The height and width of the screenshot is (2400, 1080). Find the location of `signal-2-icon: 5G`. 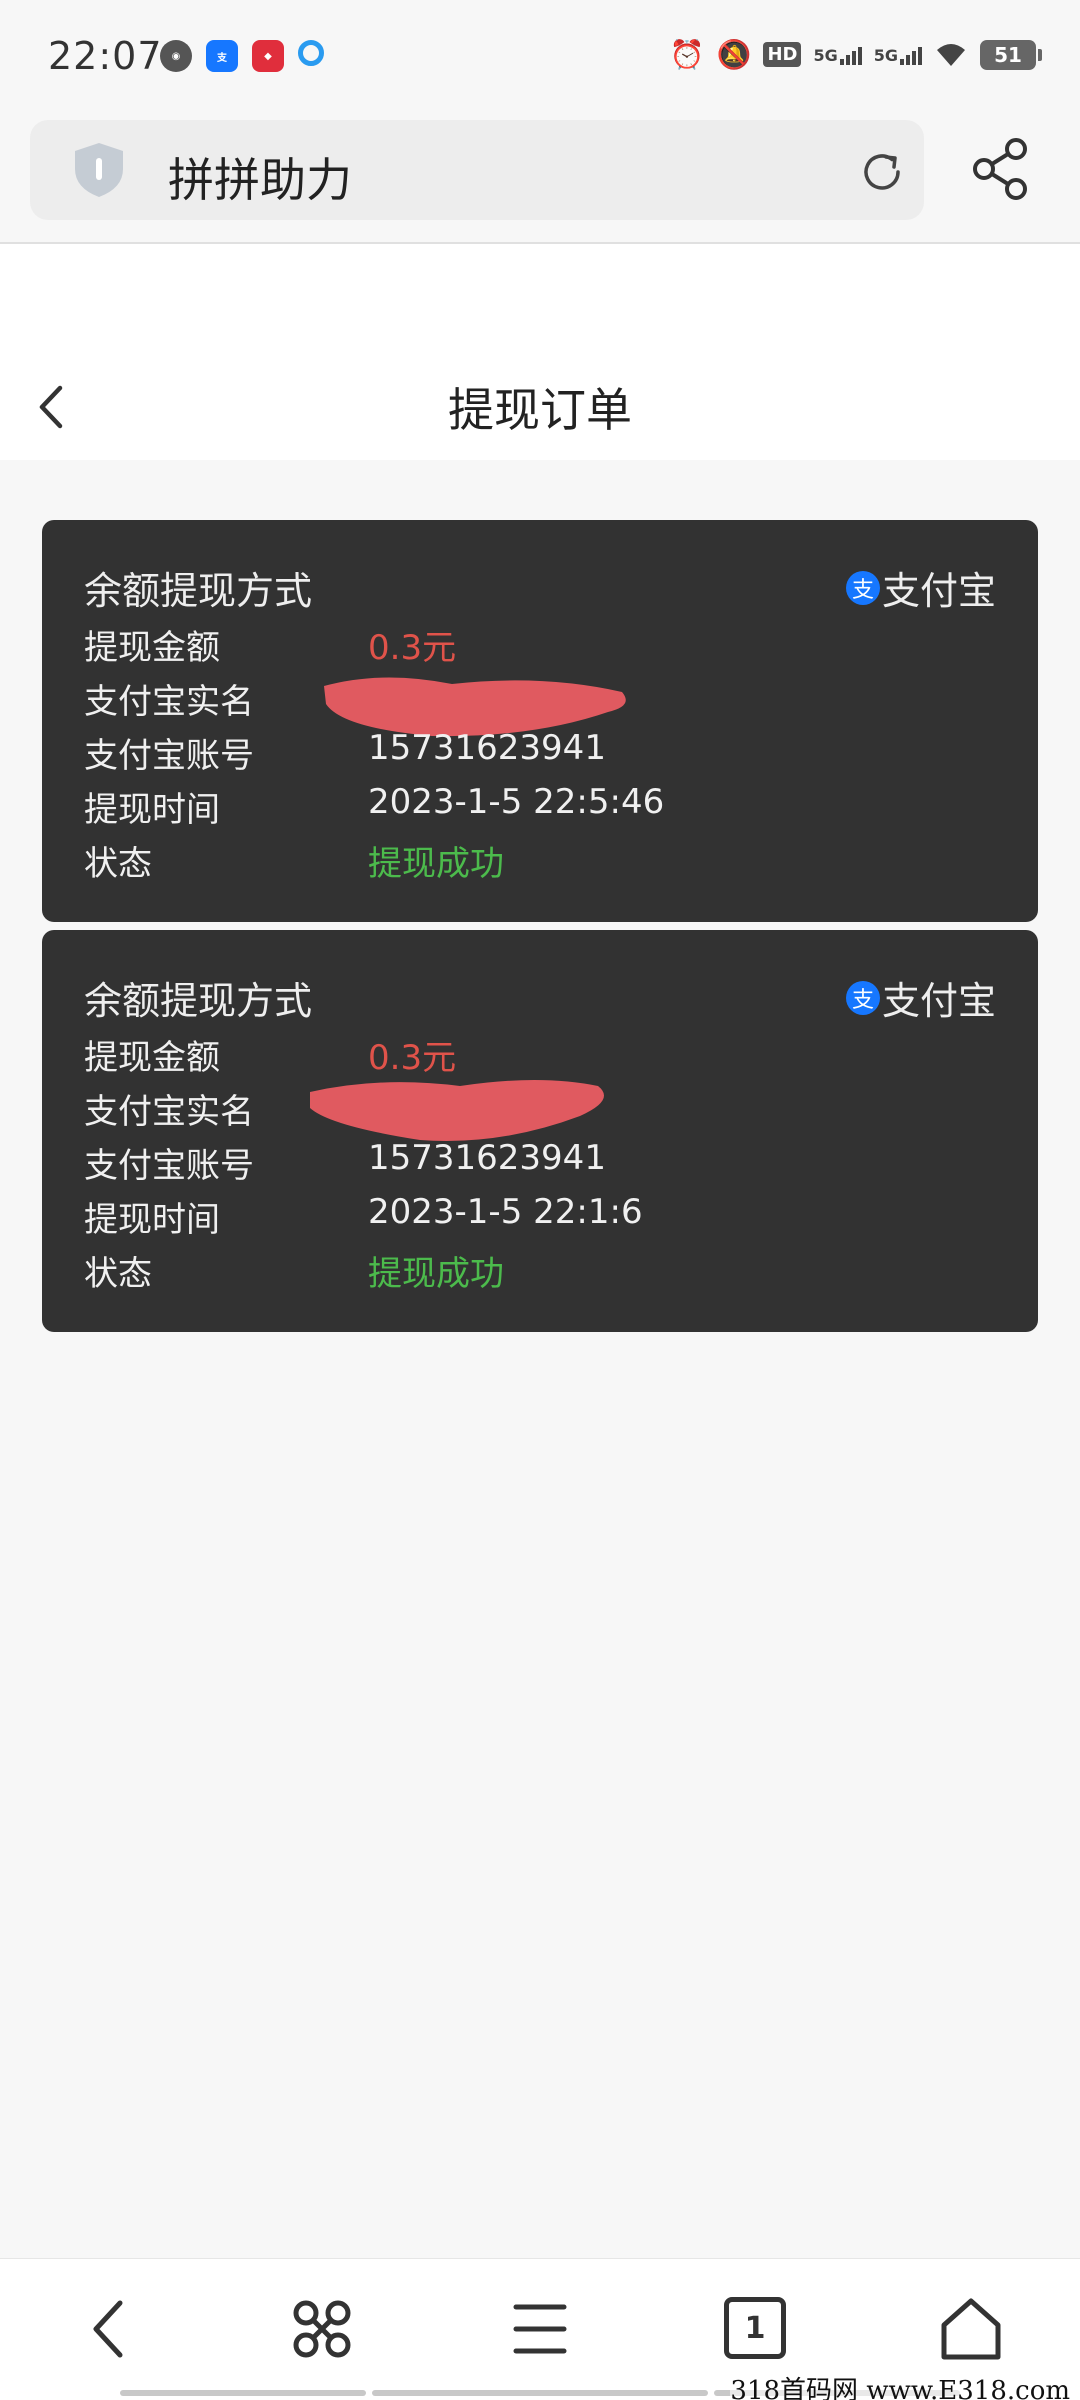

signal-2-icon: 5G is located at coordinates (898, 55).